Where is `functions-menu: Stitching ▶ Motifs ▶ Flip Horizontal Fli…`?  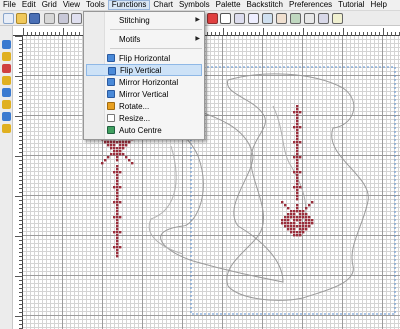
functions-menu: Stitching ▶ Motifs ▶ Flip Horizontal Fli… is located at coordinates (144, 75).